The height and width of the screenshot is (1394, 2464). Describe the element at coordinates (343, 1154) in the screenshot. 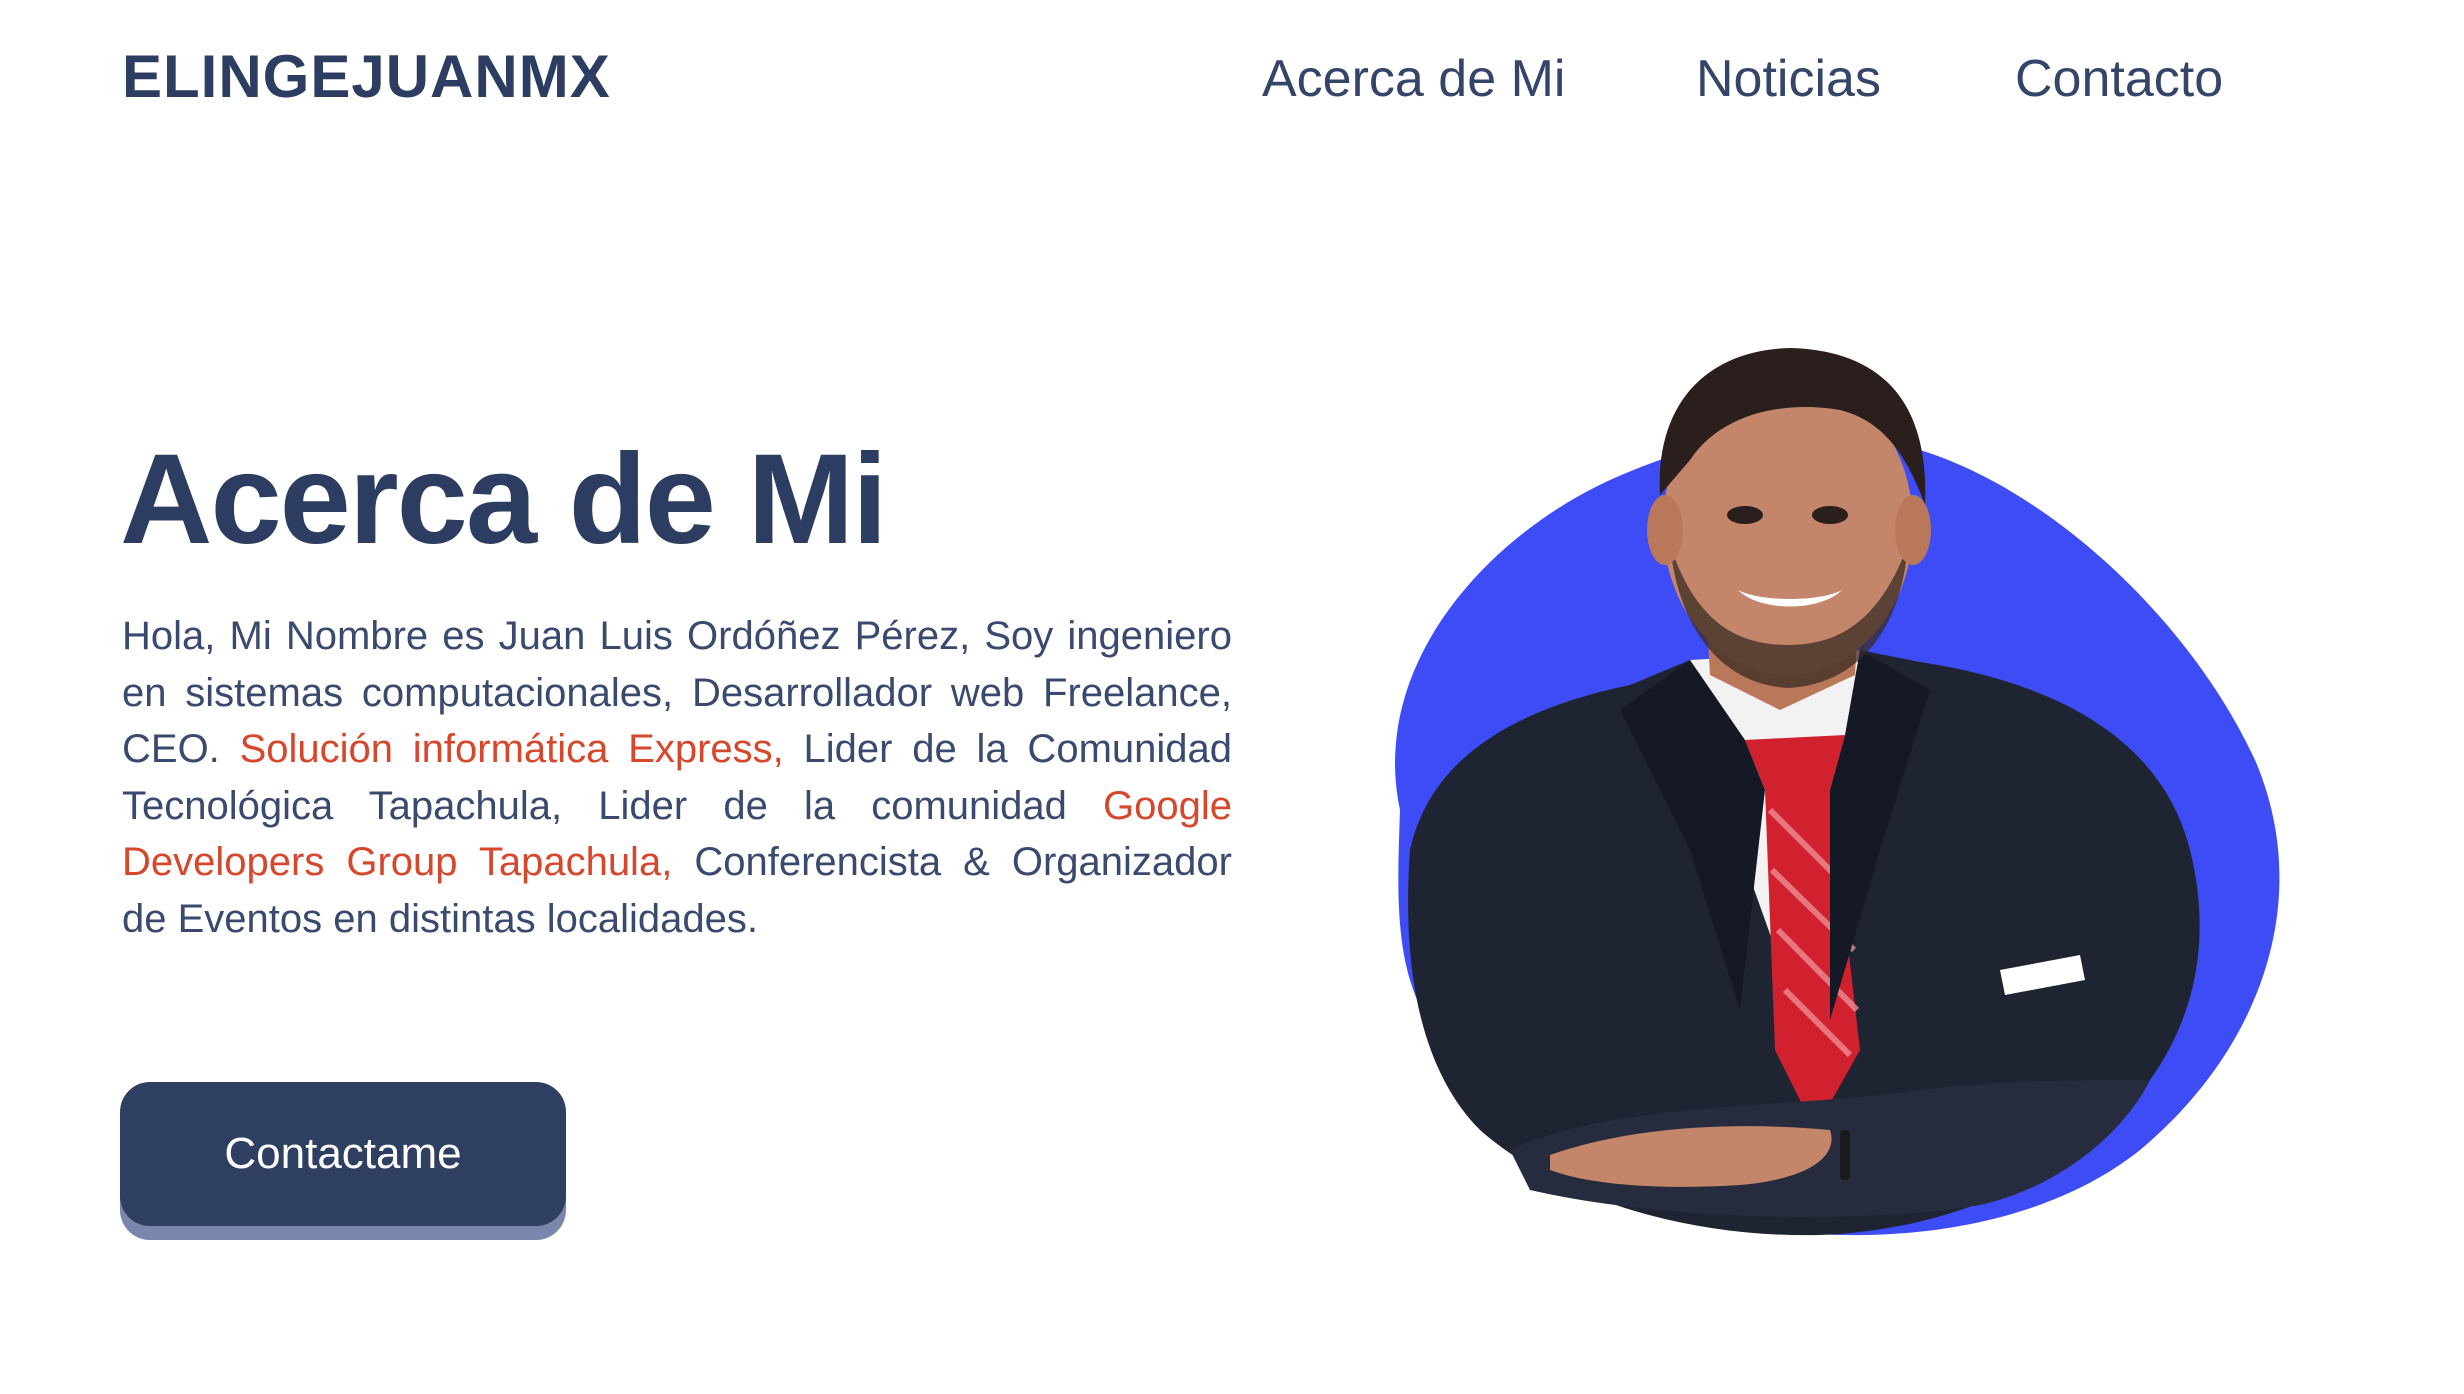

I see `contact-button: Contactame` at that location.